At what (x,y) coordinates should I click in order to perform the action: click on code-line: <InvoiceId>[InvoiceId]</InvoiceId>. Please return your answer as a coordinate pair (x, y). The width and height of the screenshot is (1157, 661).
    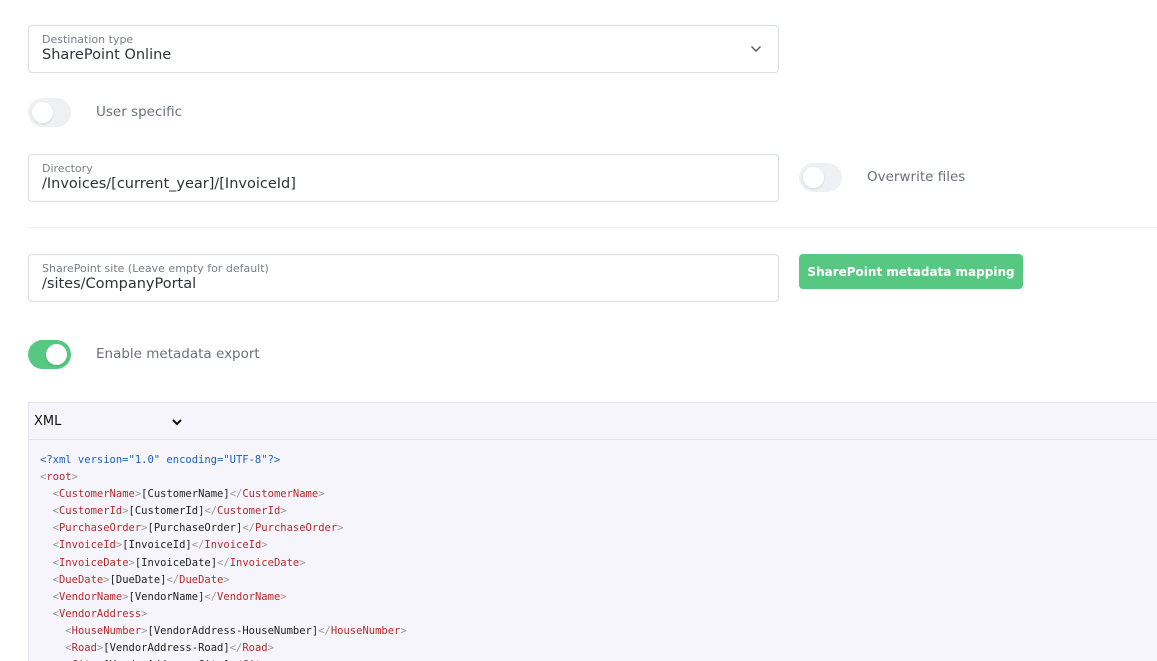
    Looking at the image, I should click on (160, 545).